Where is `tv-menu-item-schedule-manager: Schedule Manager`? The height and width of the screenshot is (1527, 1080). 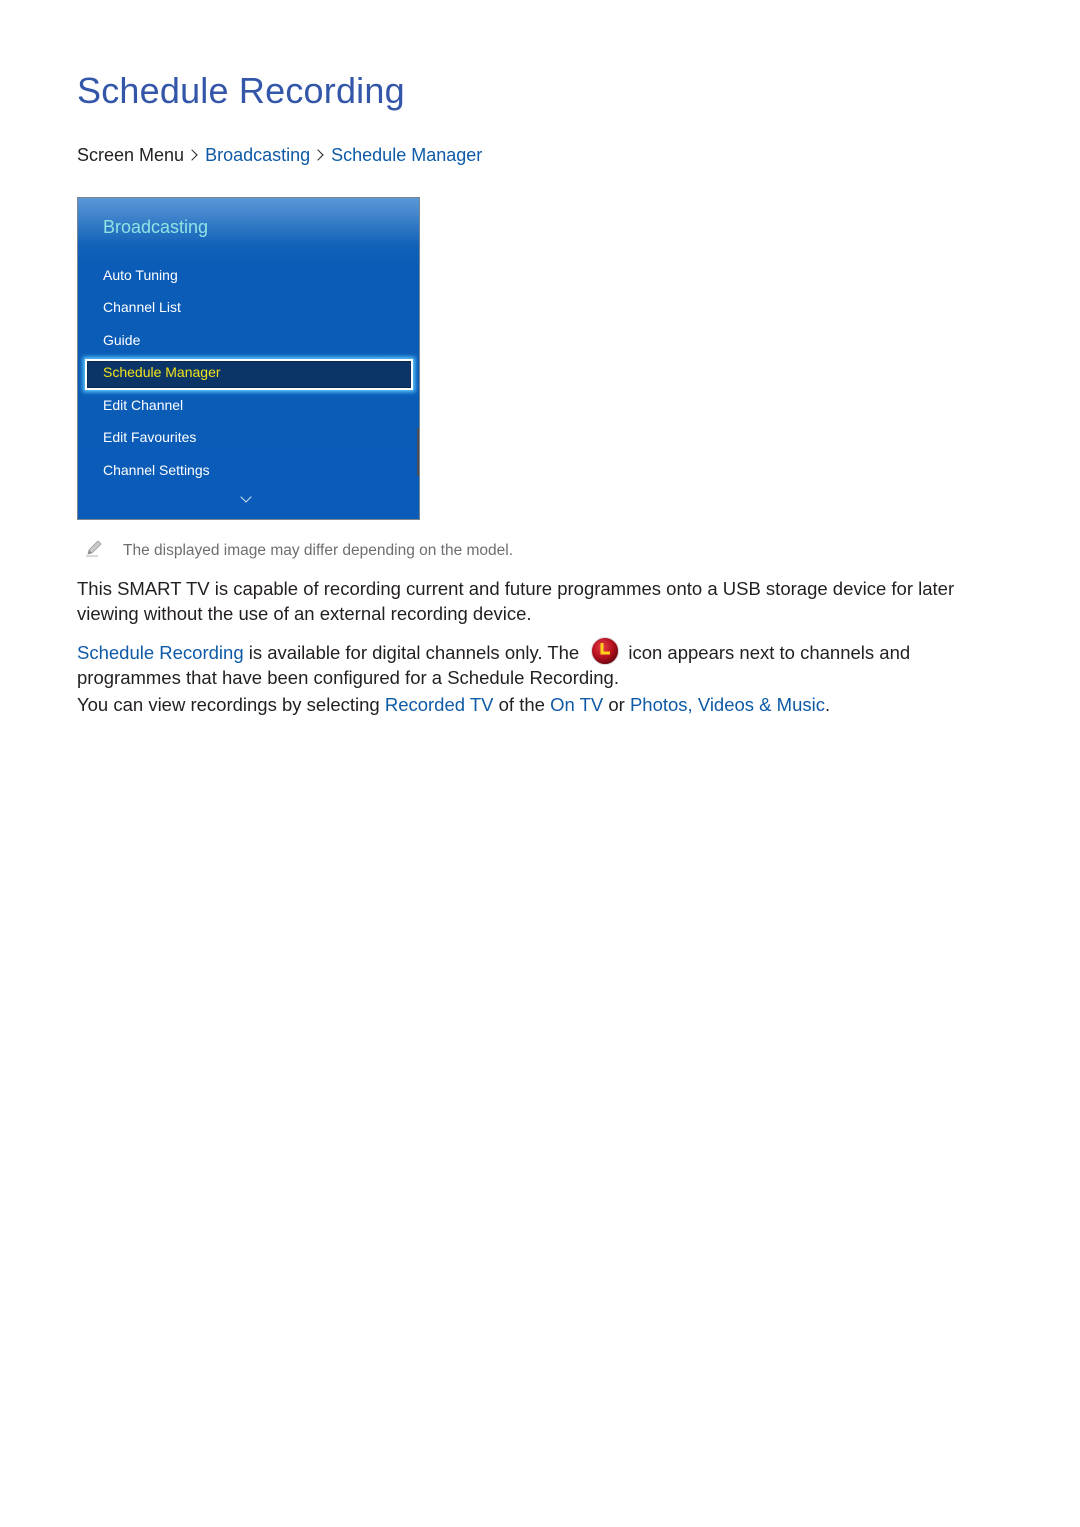 tv-menu-item-schedule-manager: Schedule Manager is located at coordinates (162, 372).